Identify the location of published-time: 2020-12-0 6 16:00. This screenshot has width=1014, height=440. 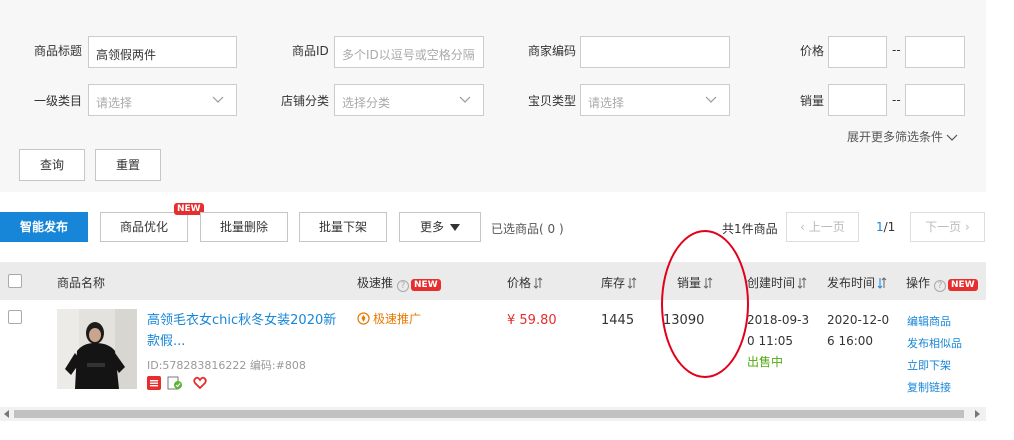
(858, 331).